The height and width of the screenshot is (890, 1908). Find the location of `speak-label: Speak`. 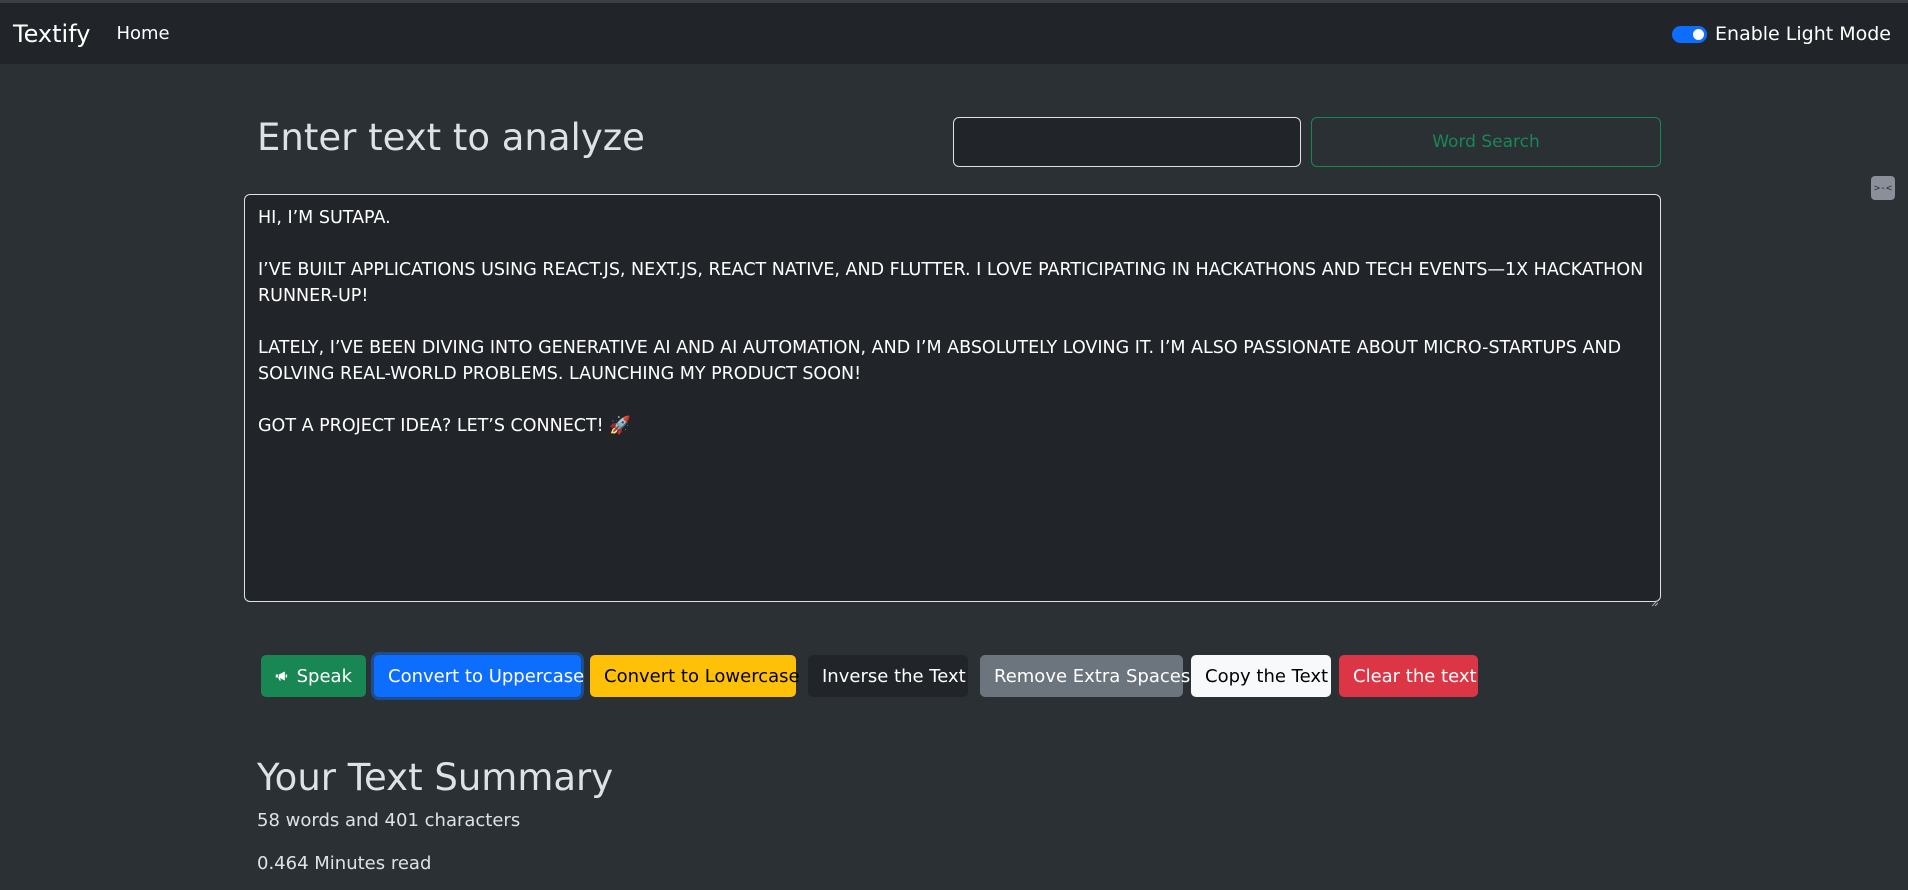

speak-label: Speak is located at coordinates (324, 676).